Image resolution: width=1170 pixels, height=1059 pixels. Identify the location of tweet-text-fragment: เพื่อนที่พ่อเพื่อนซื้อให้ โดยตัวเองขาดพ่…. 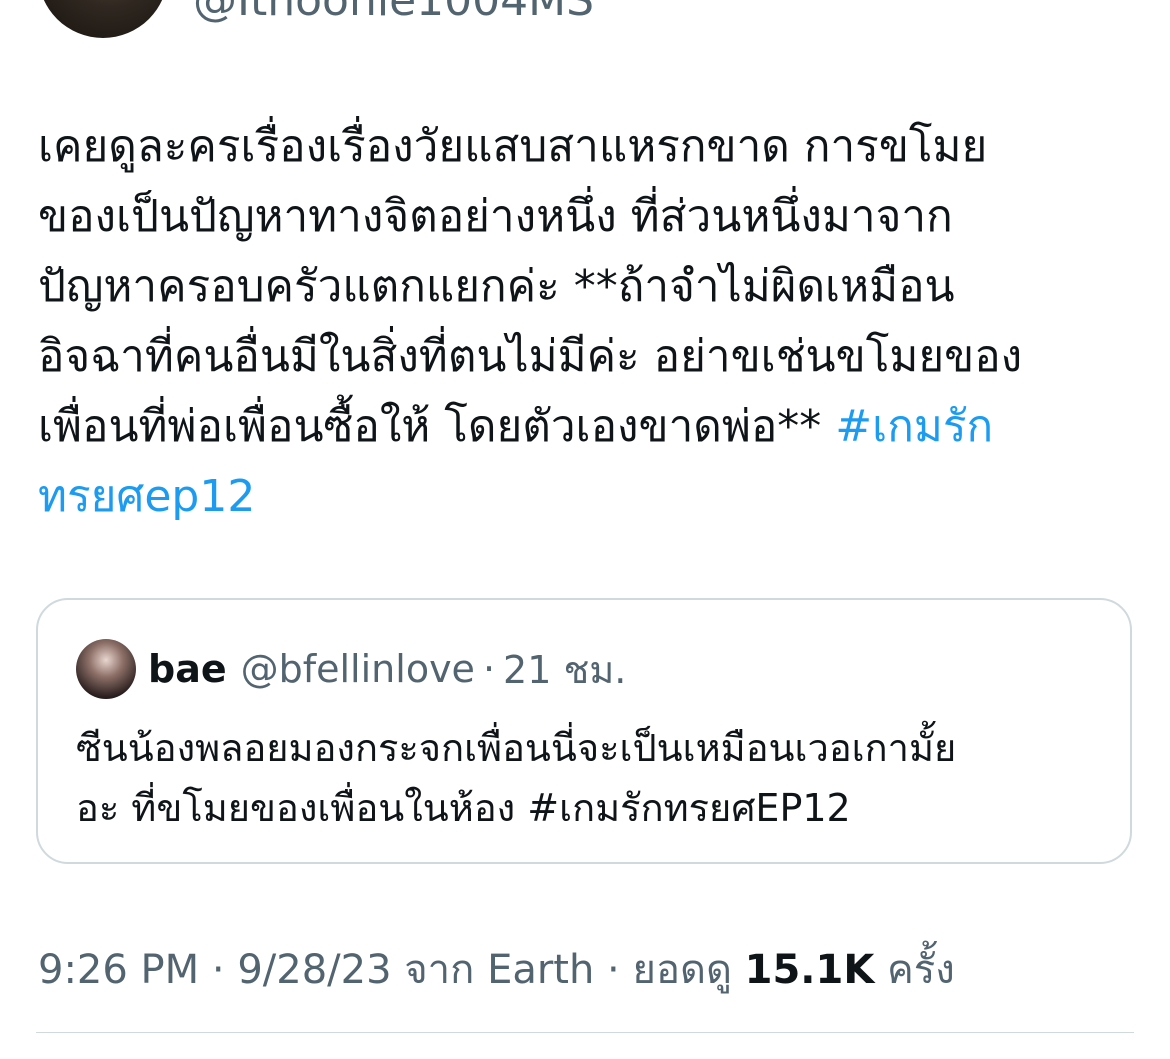
(437, 426).